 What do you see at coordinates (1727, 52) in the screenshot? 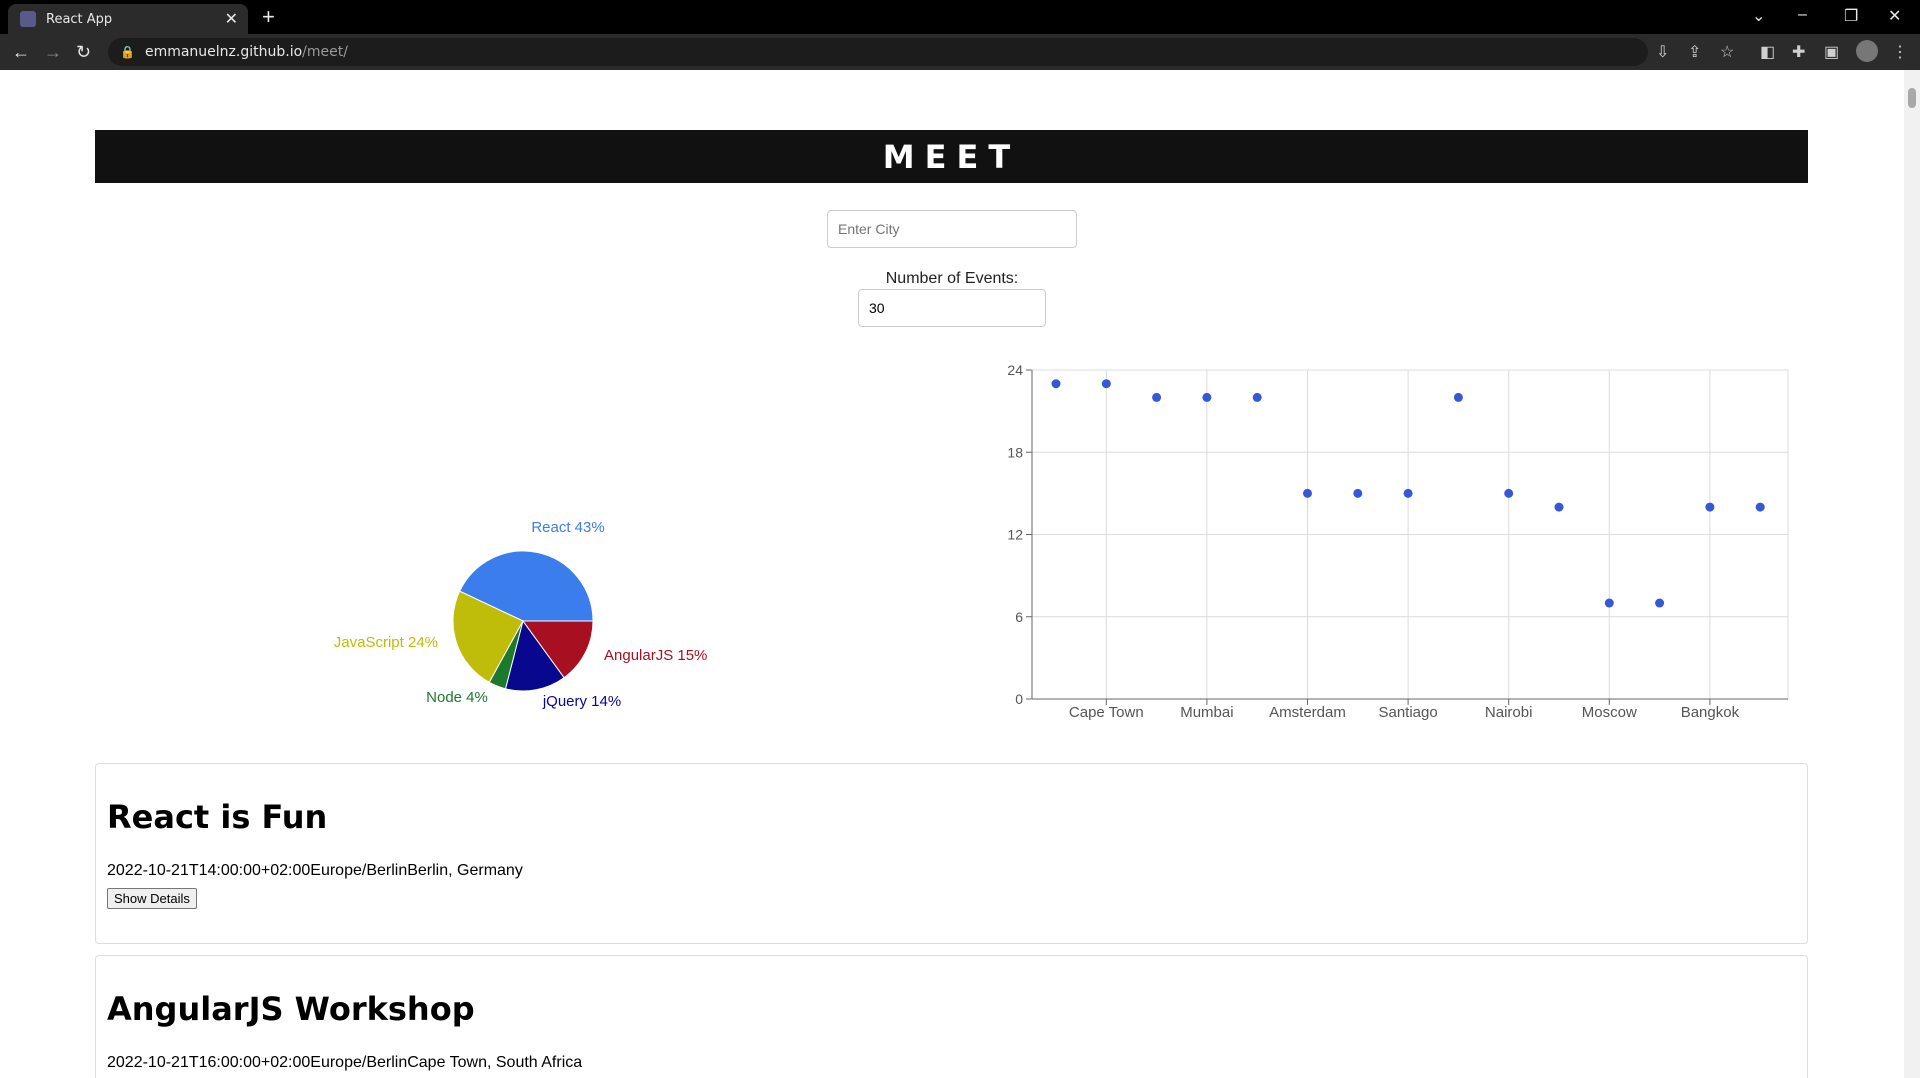
I see `bookmark-star-icon: ☆` at bounding box center [1727, 52].